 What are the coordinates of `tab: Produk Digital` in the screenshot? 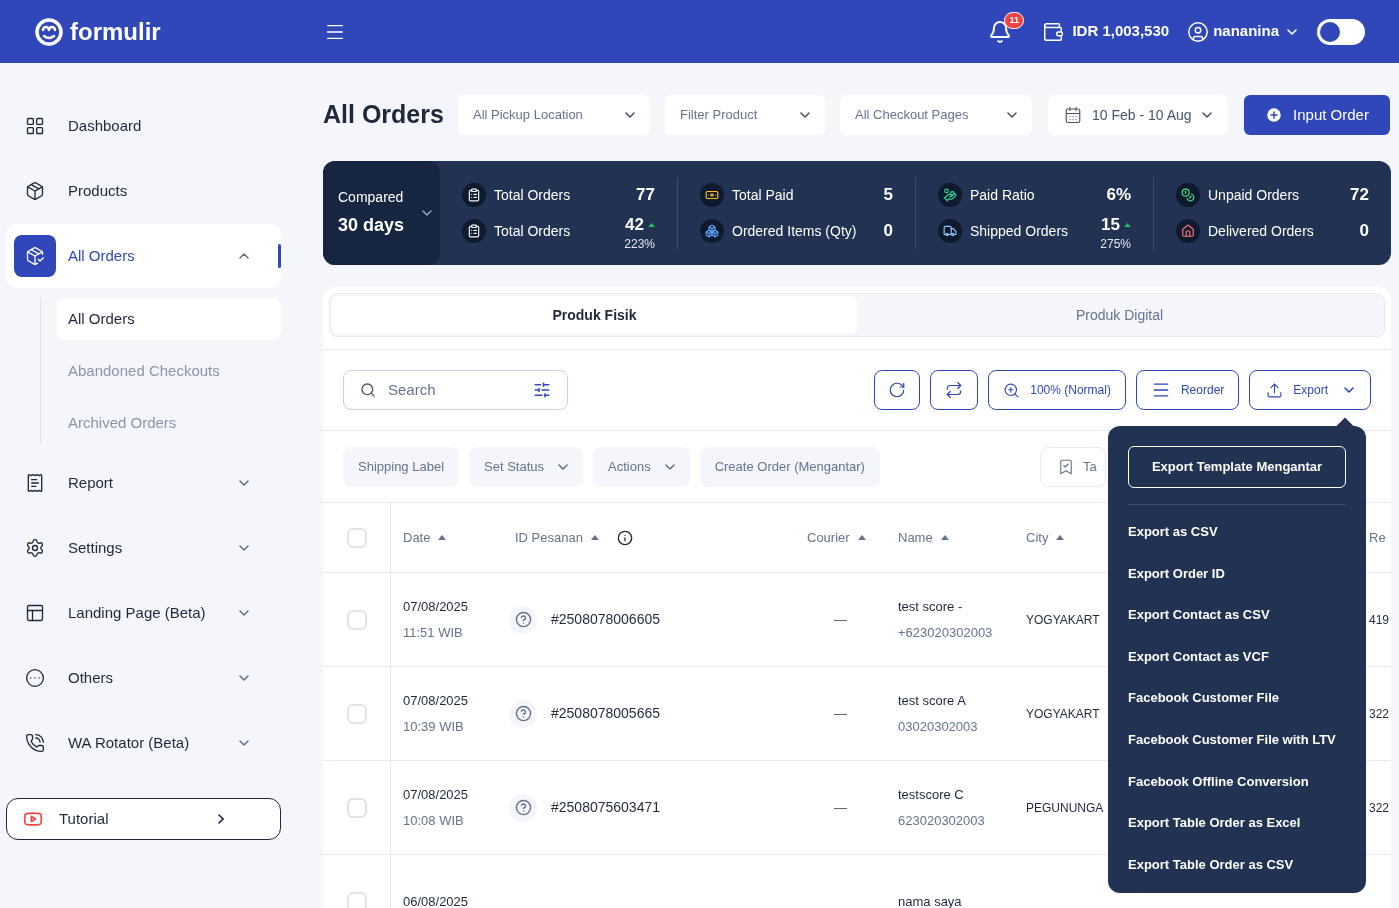 It's located at (1119, 315).